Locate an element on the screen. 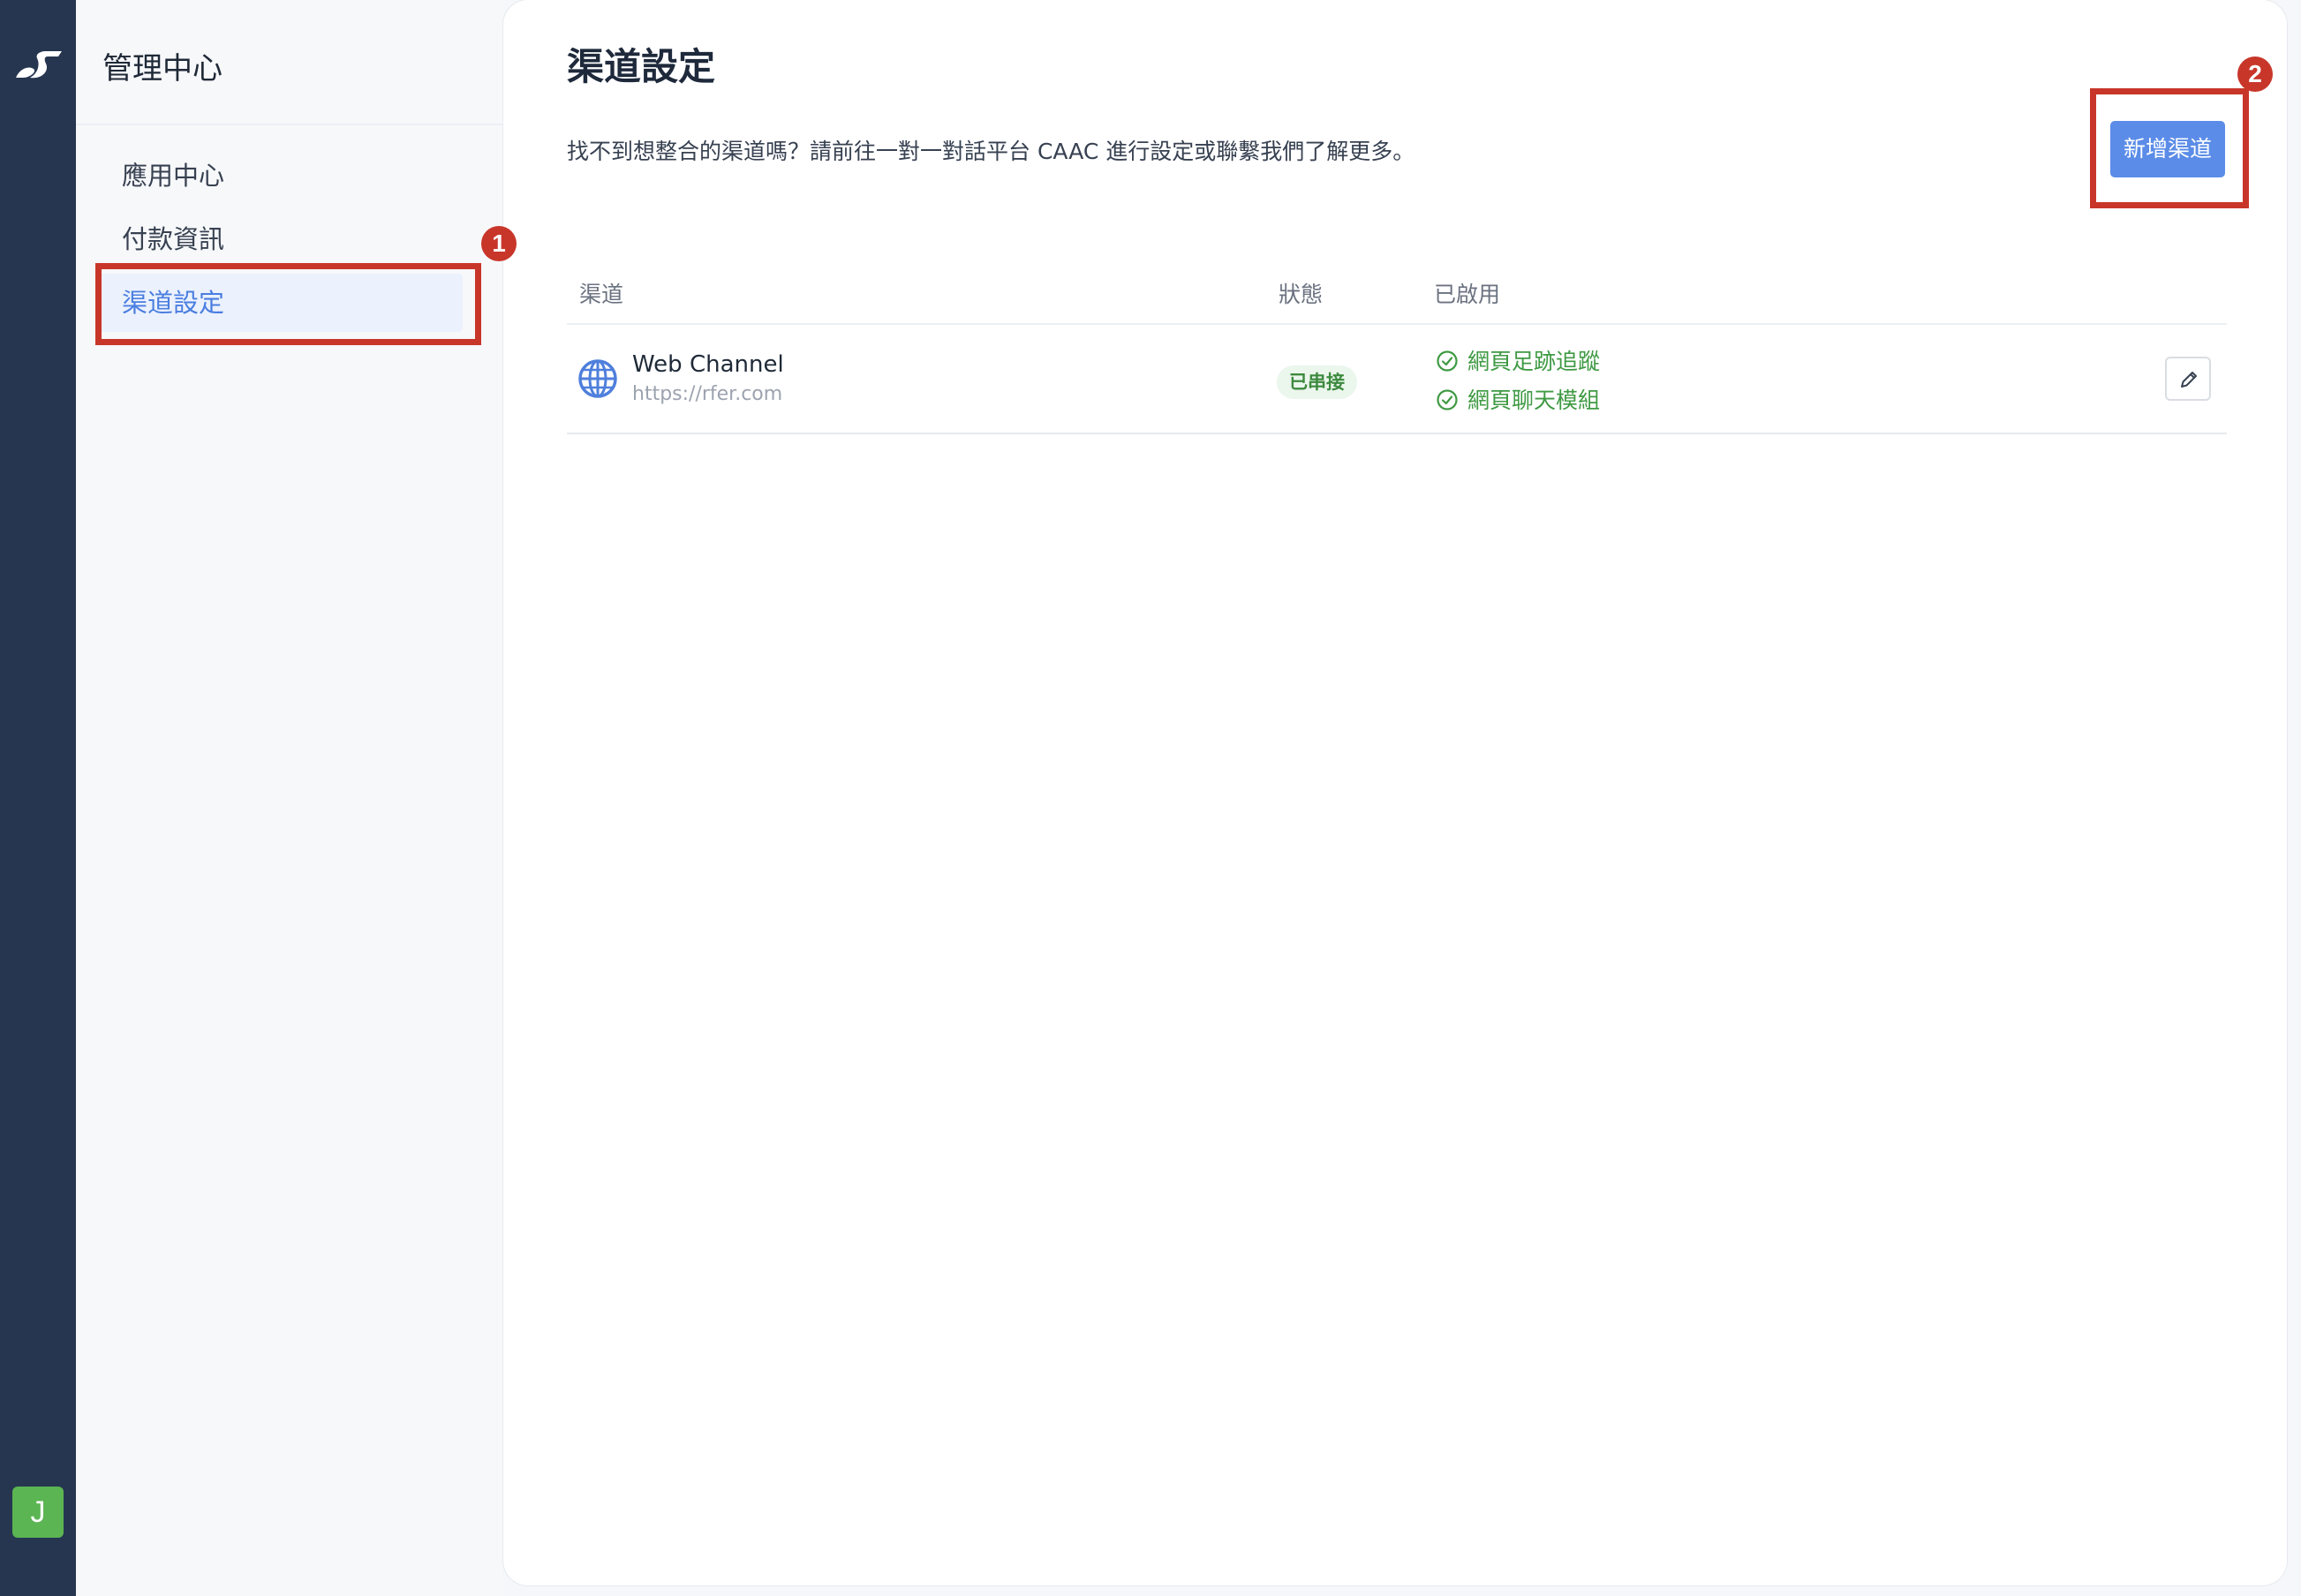 This screenshot has width=2301, height=1596. enabled-feature-label: 網頁聊天模組 is located at coordinates (1534, 400).